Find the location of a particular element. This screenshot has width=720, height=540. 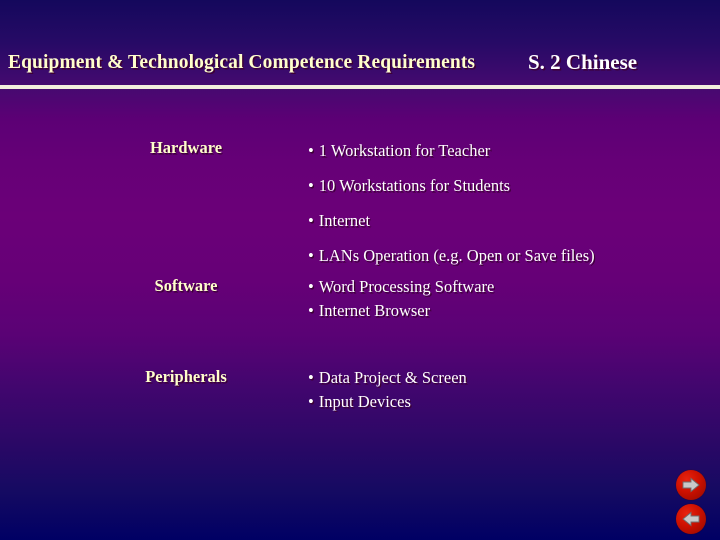

list-item: • Internet Browser is located at coordinates (401, 311).